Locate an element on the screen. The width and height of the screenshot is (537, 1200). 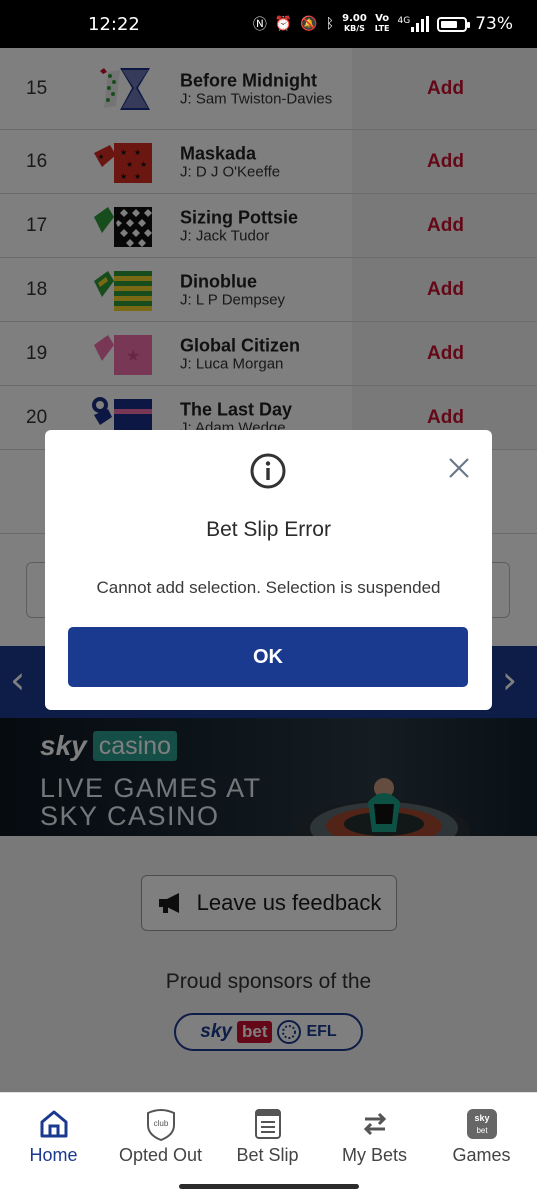
network-speed: 9.00 KB/S is located at coordinates (354, 24).